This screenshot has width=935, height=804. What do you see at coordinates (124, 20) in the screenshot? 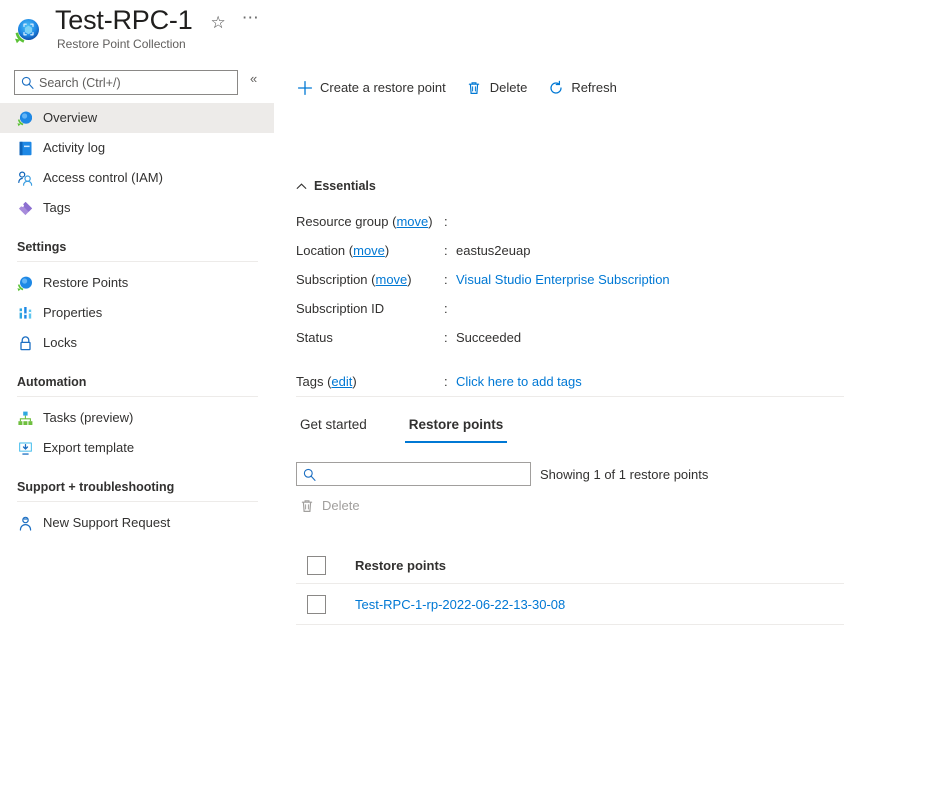
I see `page-title: Test-RPC-1` at bounding box center [124, 20].